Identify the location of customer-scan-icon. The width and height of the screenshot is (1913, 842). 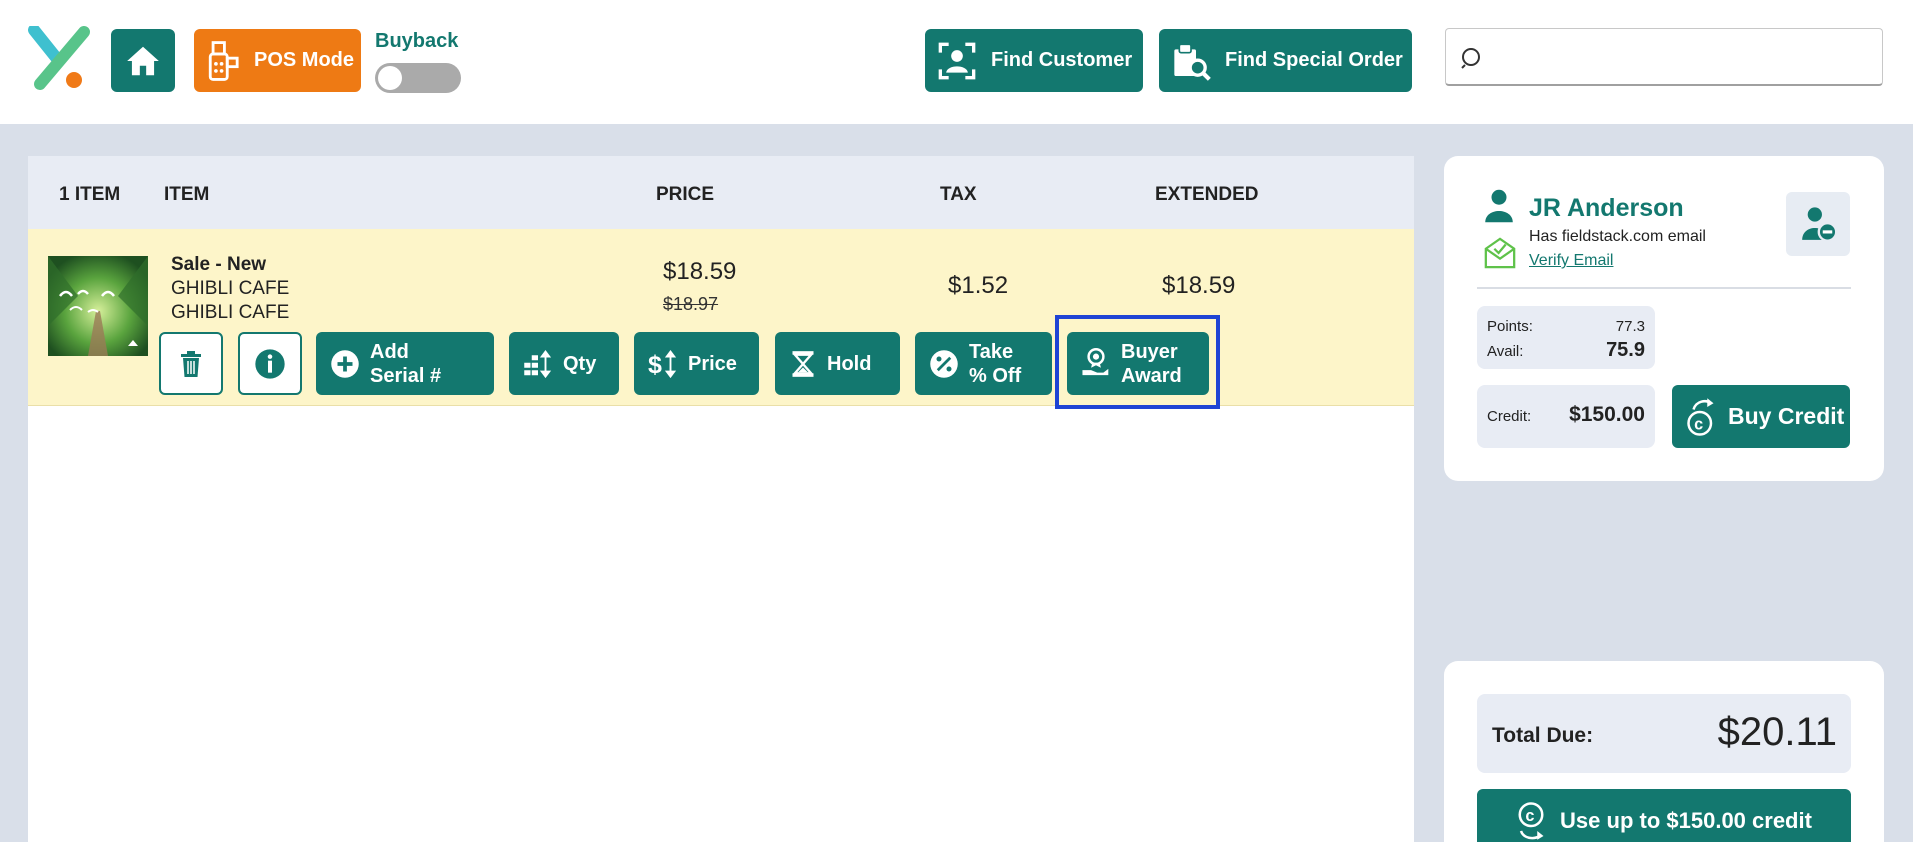
(957, 60).